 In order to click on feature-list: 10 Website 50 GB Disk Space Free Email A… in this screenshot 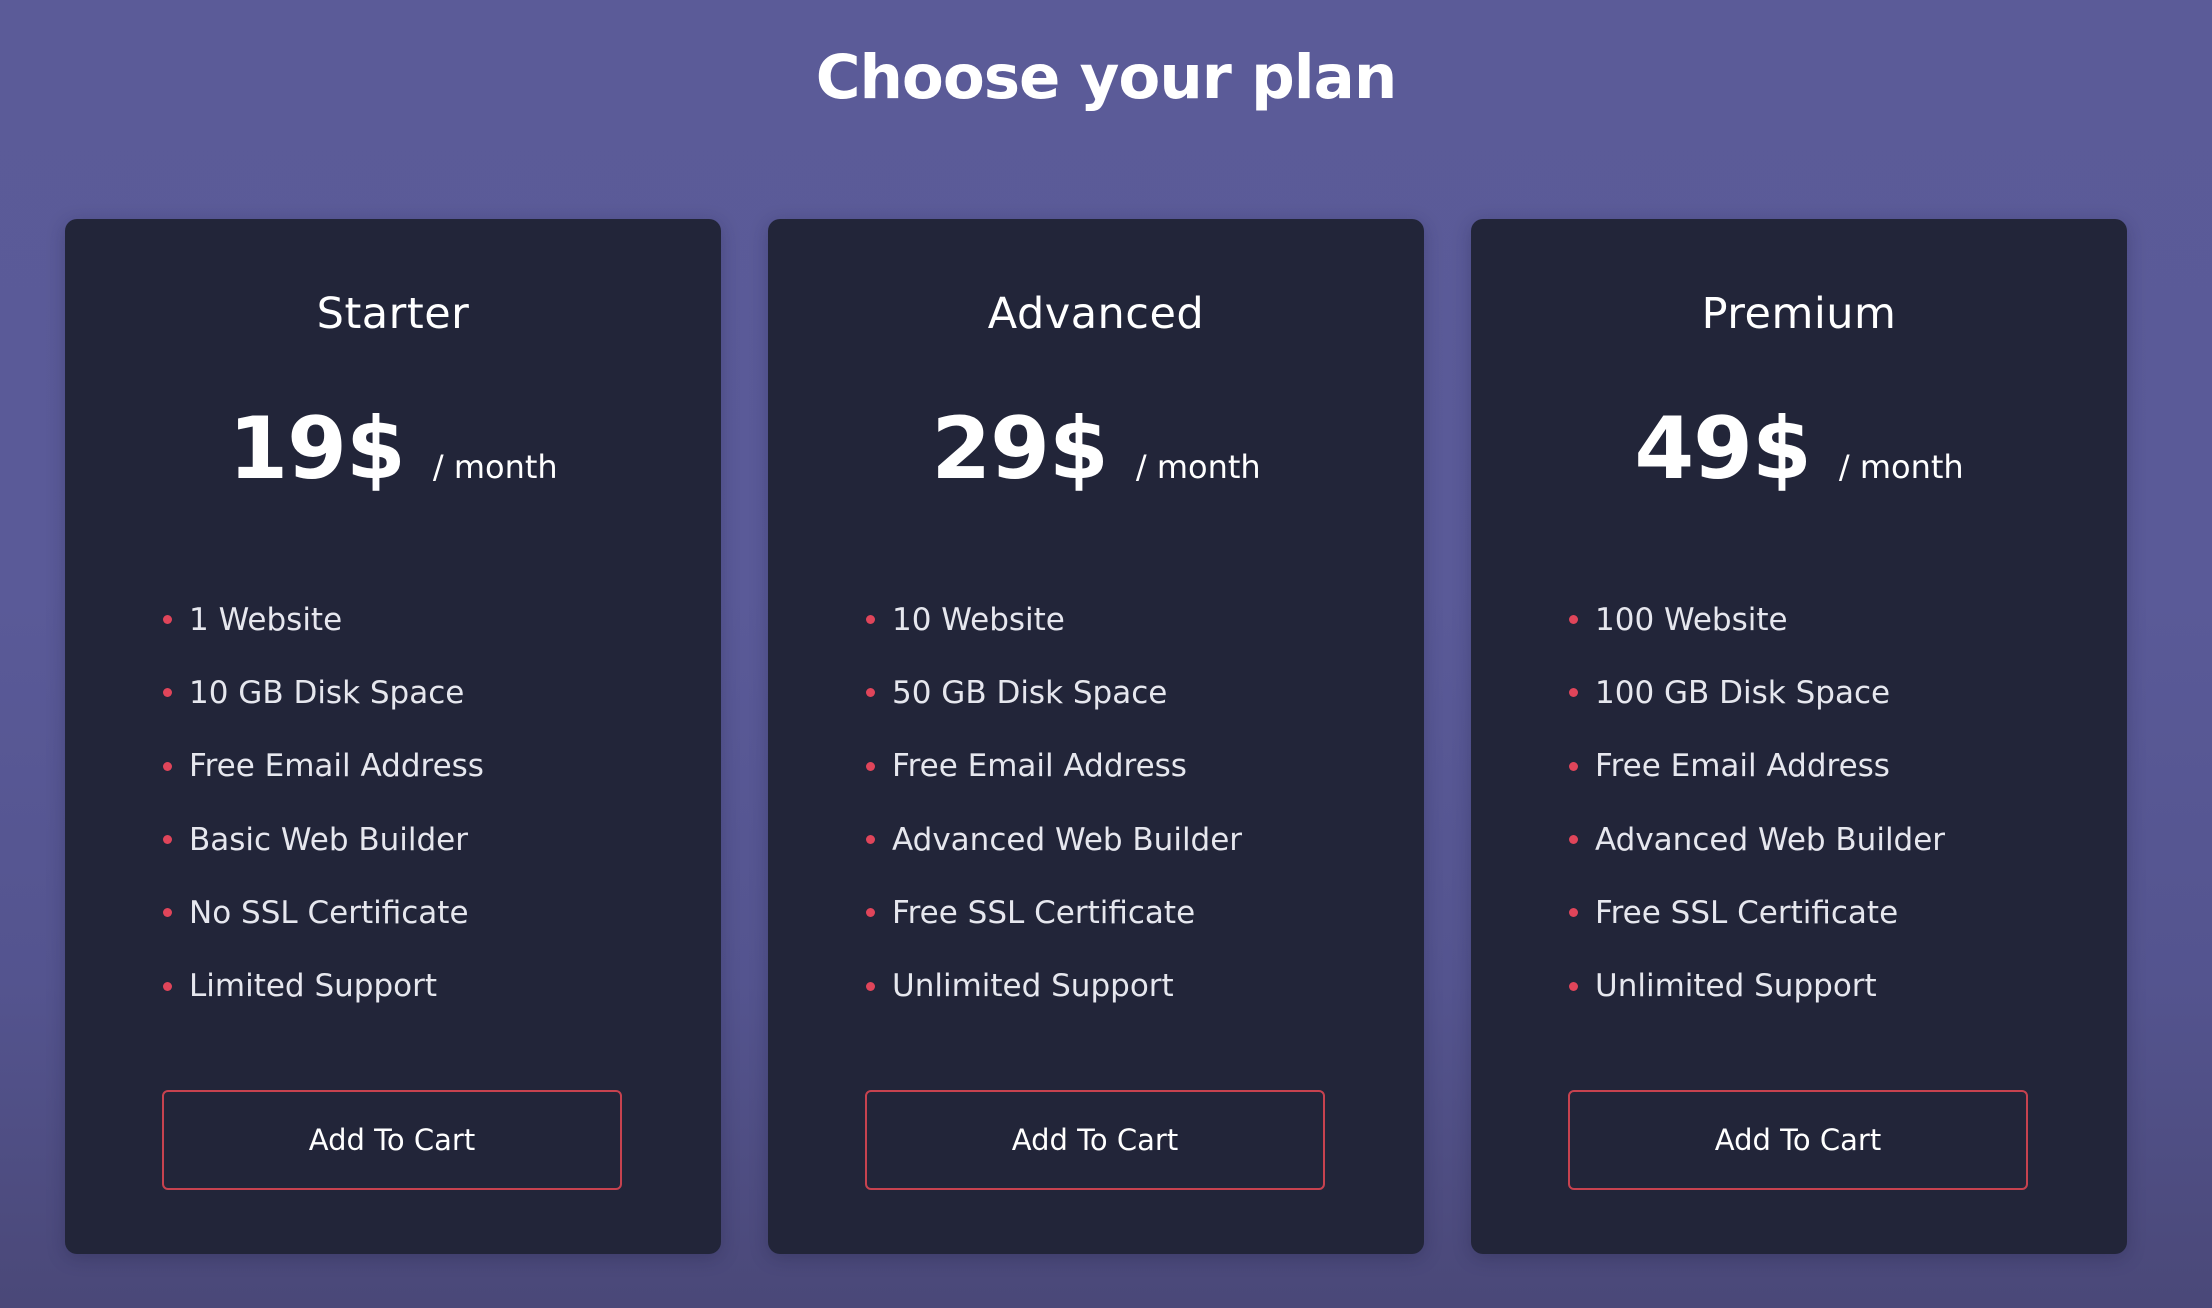, I will do `click(1054, 803)`.